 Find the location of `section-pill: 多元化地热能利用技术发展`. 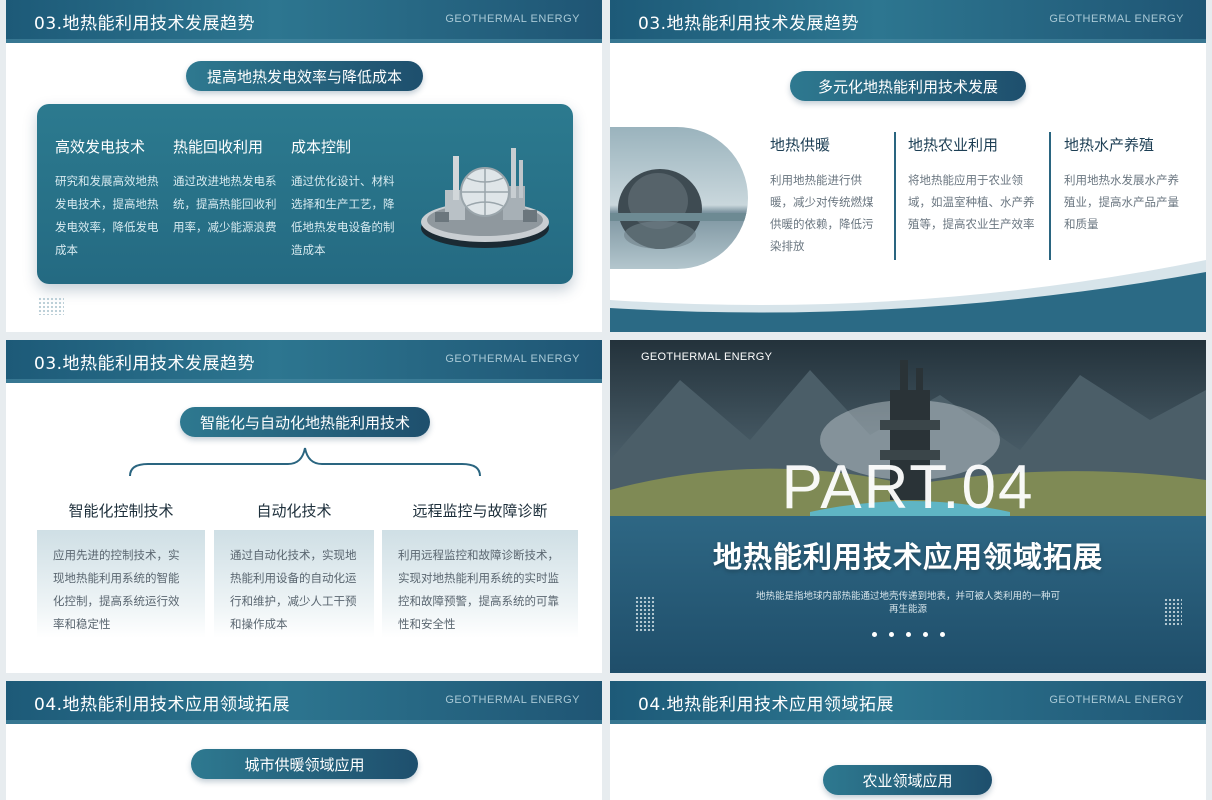

section-pill: 多元化地热能利用技术发展 is located at coordinates (908, 86).